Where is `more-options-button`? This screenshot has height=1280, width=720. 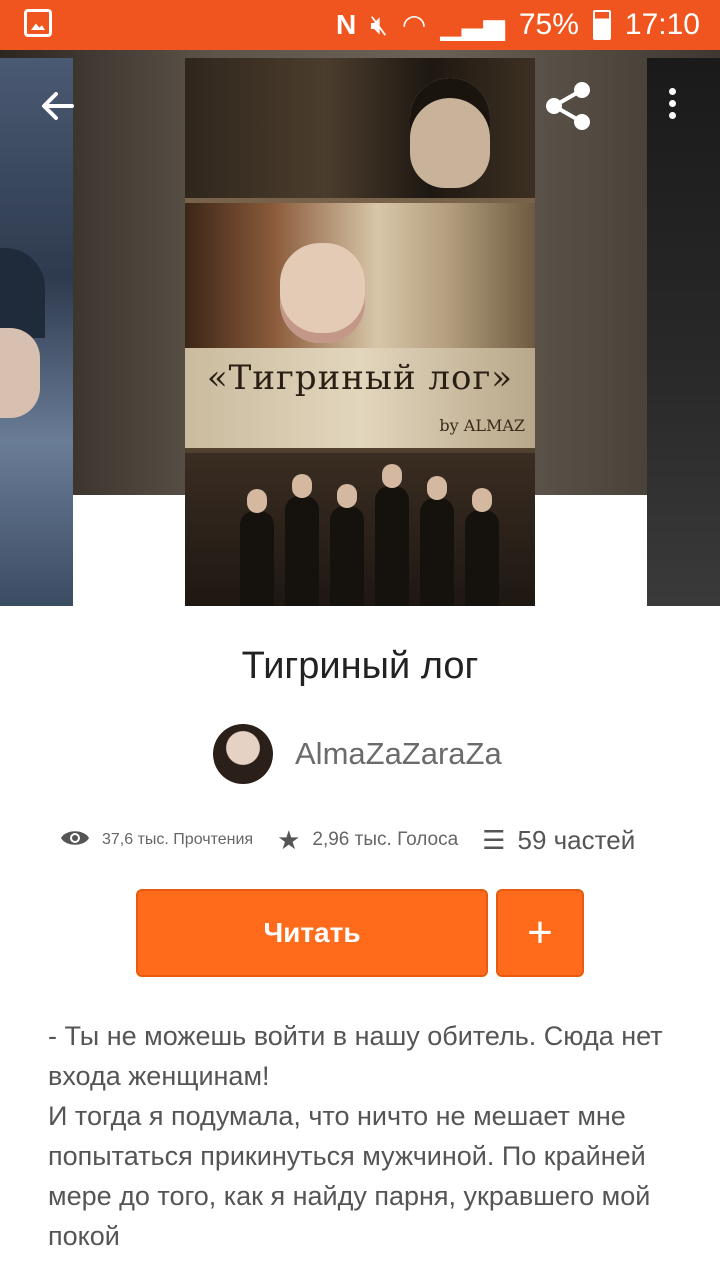 more-options-button is located at coordinates (672, 106).